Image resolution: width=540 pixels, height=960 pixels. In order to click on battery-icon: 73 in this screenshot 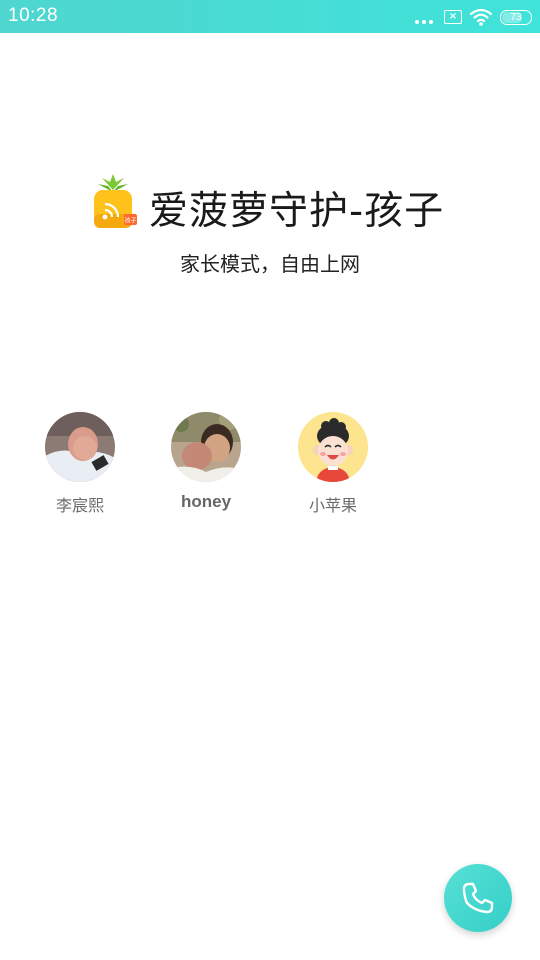, I will do `click(516, 17)`.